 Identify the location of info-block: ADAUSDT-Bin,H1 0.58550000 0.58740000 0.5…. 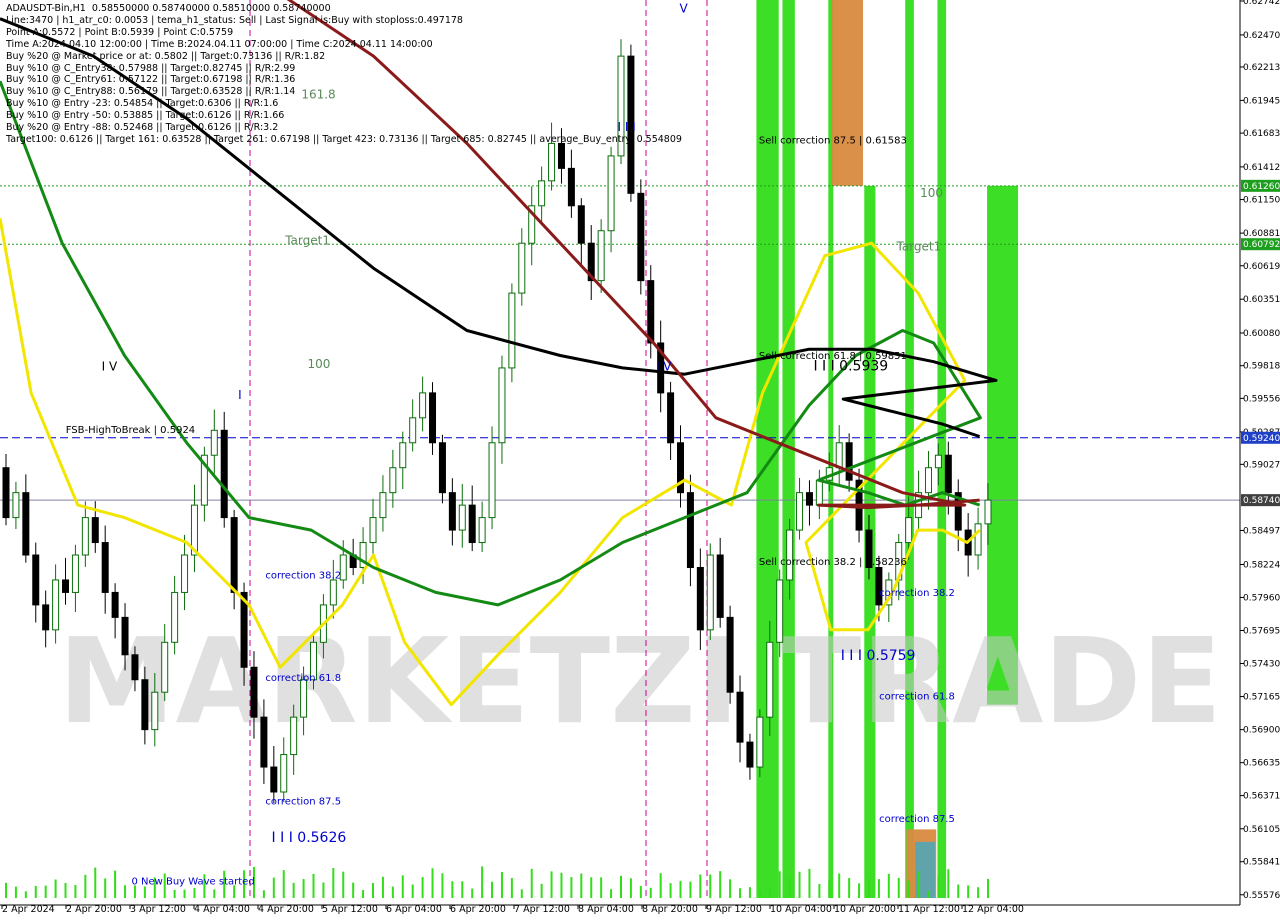
(344, 74).